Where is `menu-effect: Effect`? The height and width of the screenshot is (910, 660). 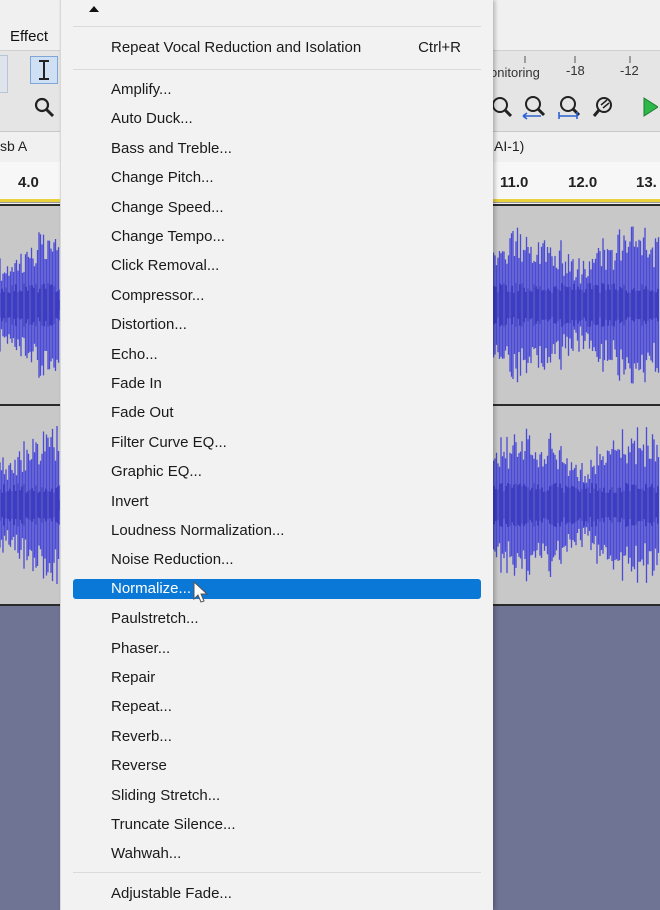
menu-effect: Effect is located at coordinates (29, 36).